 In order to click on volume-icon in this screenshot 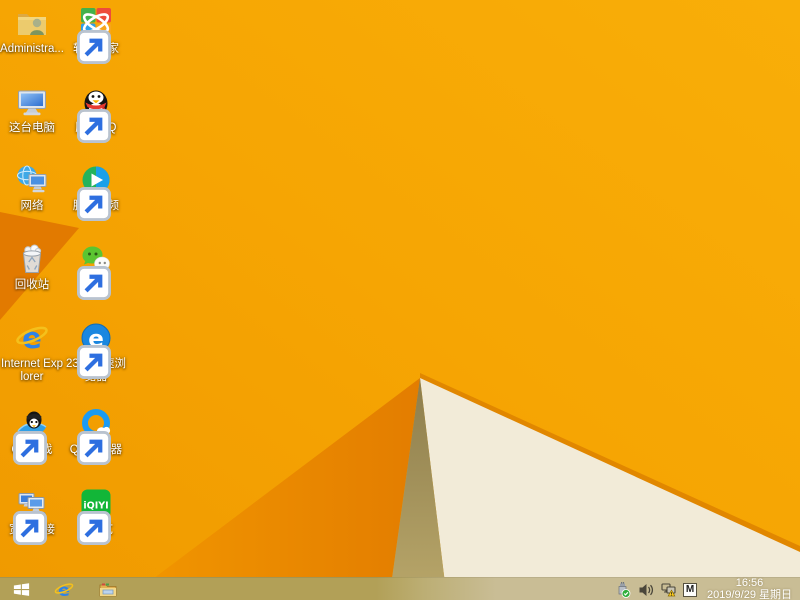, I will do `click(645, 589)`.